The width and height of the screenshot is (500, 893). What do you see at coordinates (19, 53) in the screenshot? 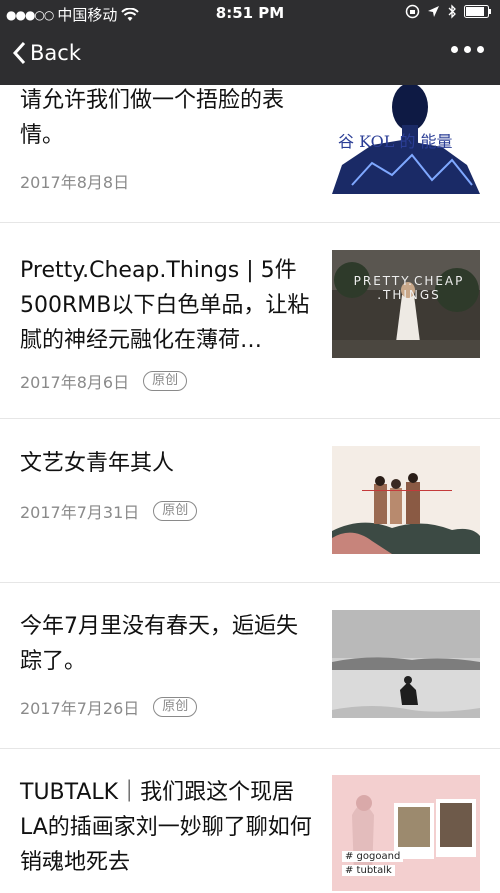
I see `chevron-left-icon` at bounding box center [19, 53].